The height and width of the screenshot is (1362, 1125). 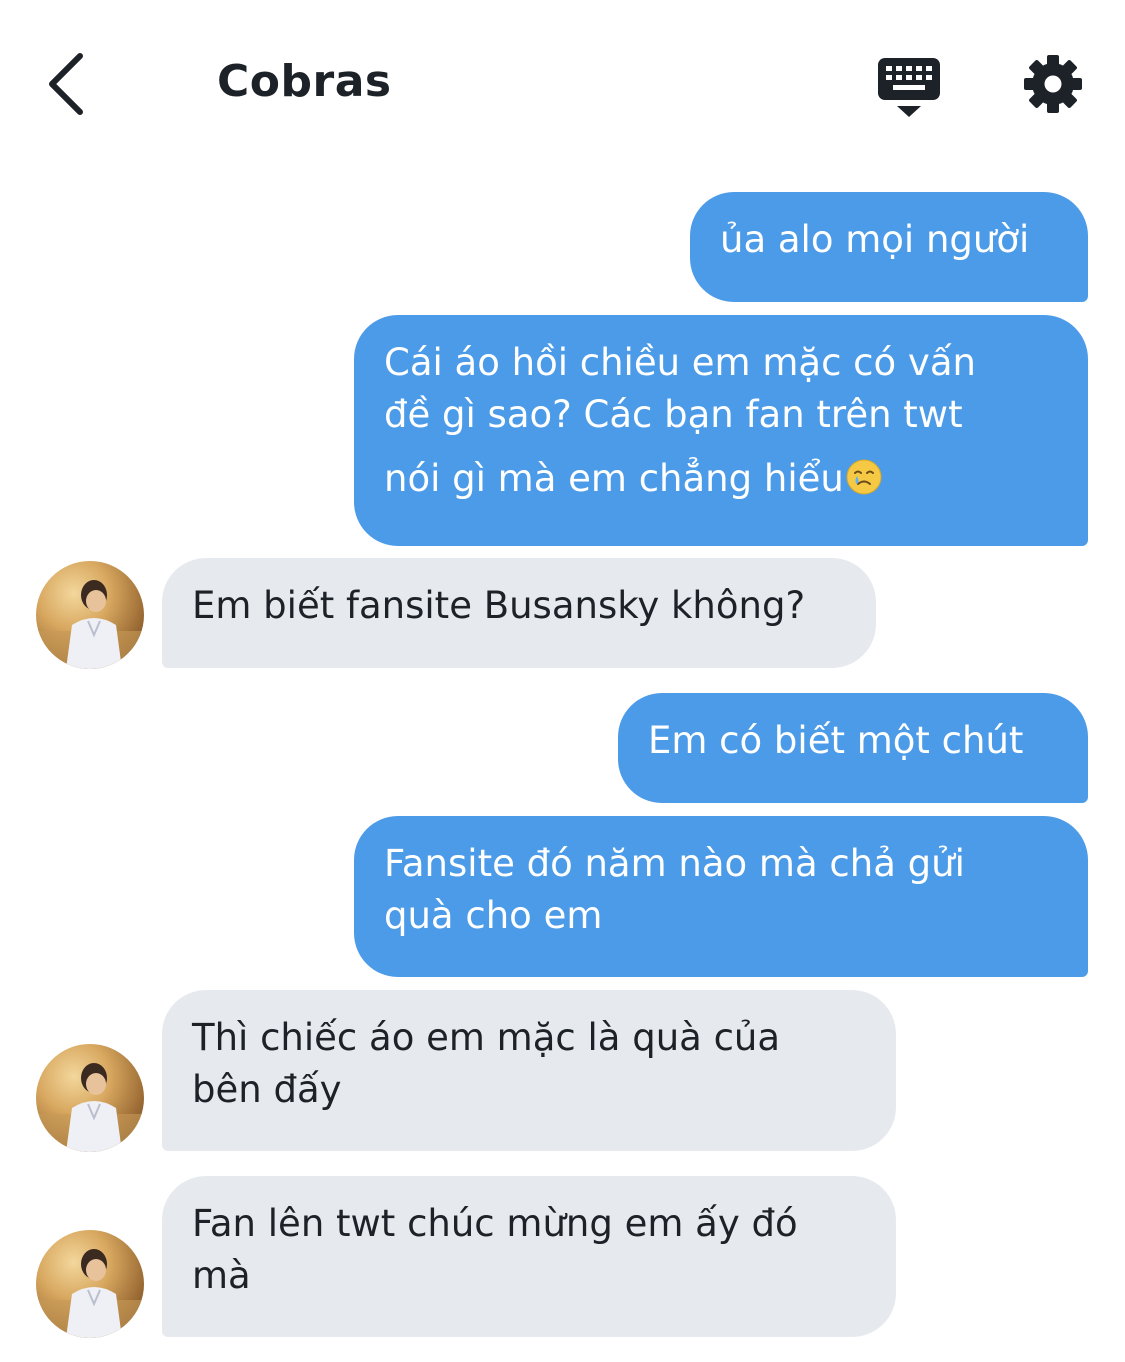 I want to click on message-text: bên đấy, so click(x=267, y=1089).